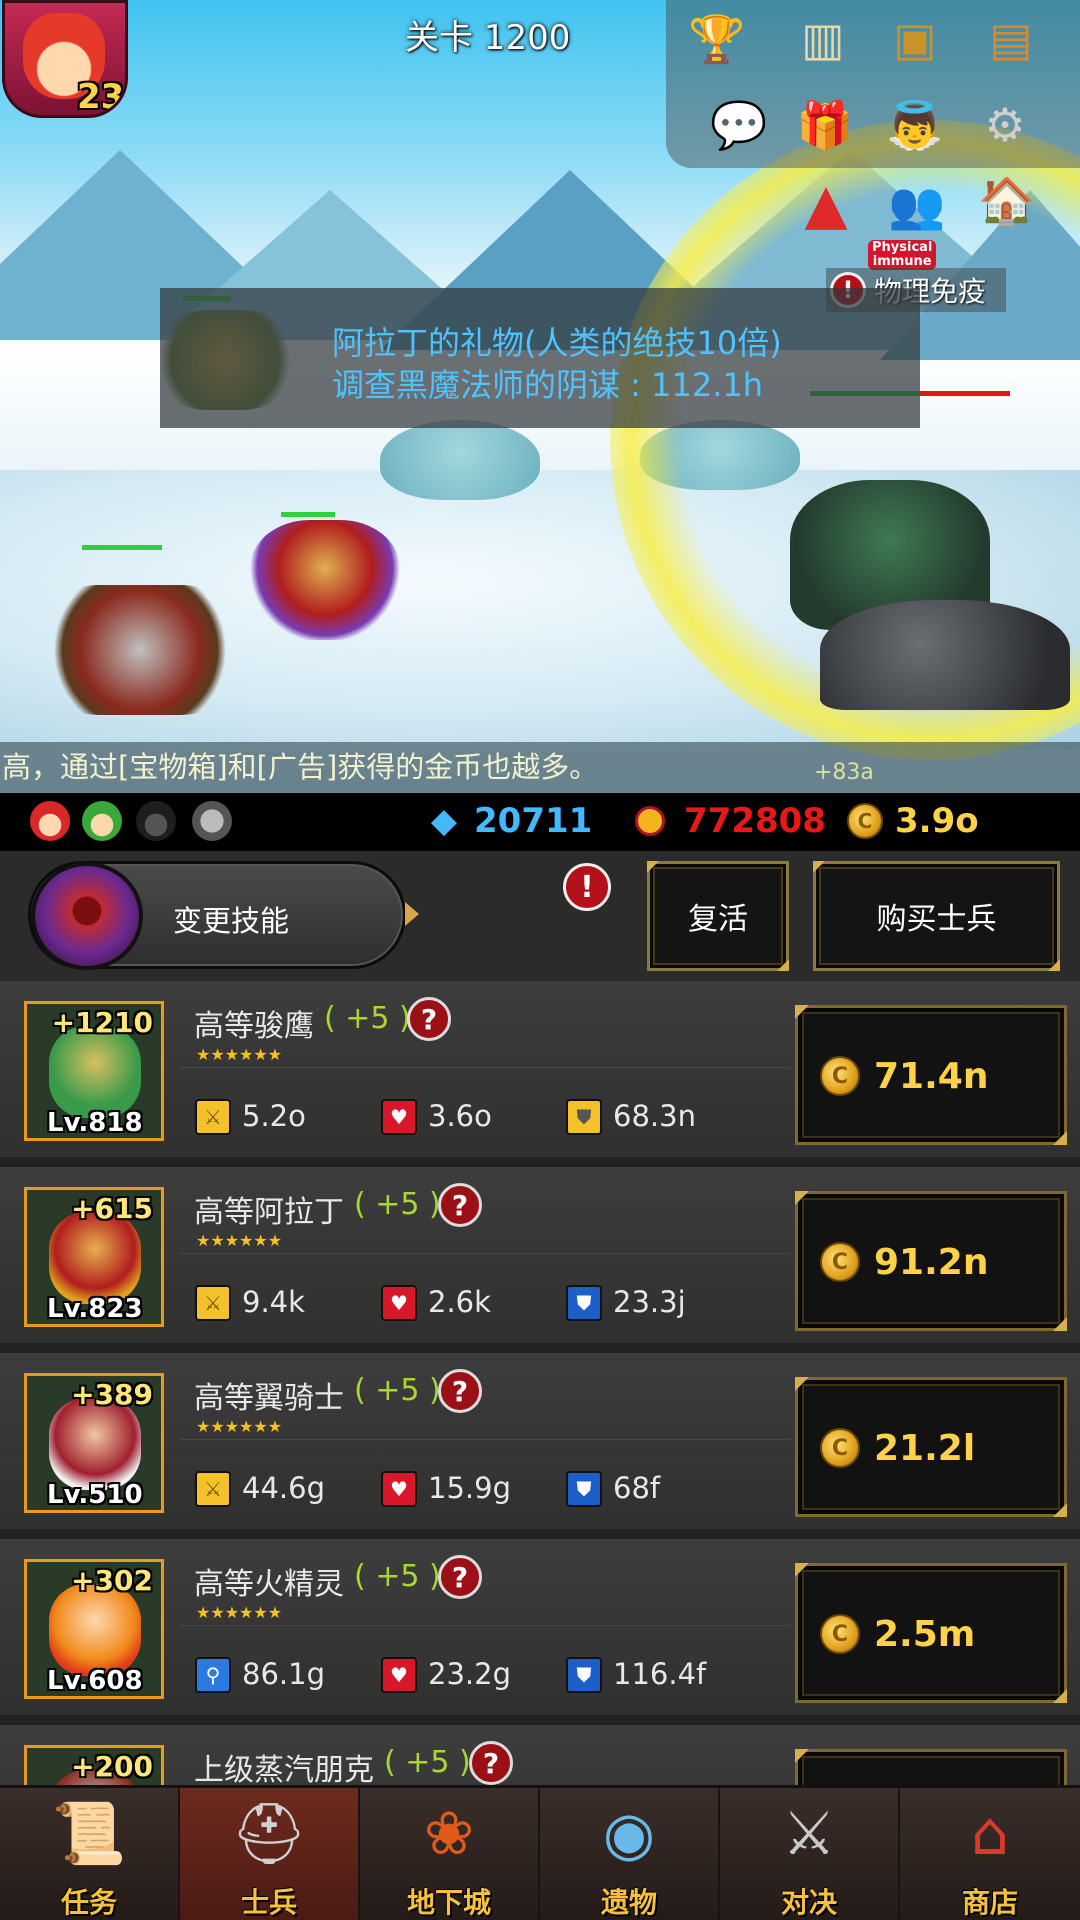 Image resolution: width=1080 pixels, height=1920 pixels. What do you see at coordinates (95, 1309) in the screenshot?
I see `unit-level: Lv.823` at bounding box center [95, 1309].